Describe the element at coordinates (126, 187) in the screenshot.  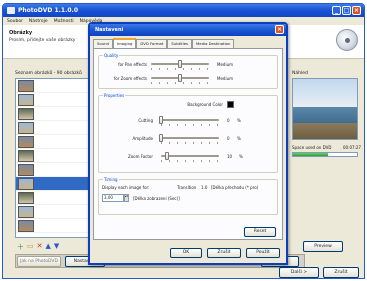
I see `display-duration-label: Display each image for:` at that location.